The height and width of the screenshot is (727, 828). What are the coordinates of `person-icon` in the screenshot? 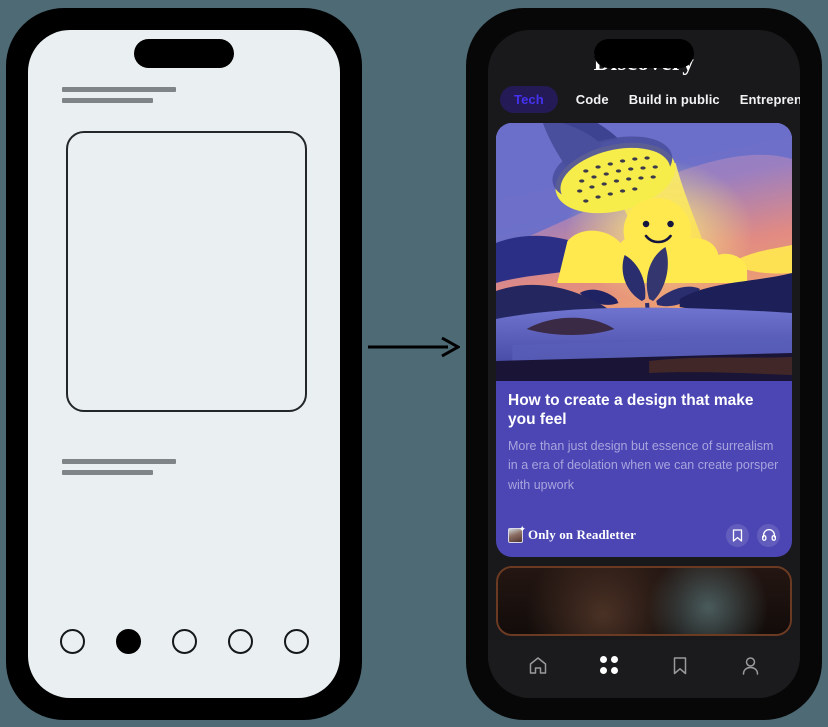 It's located at (750, 665).